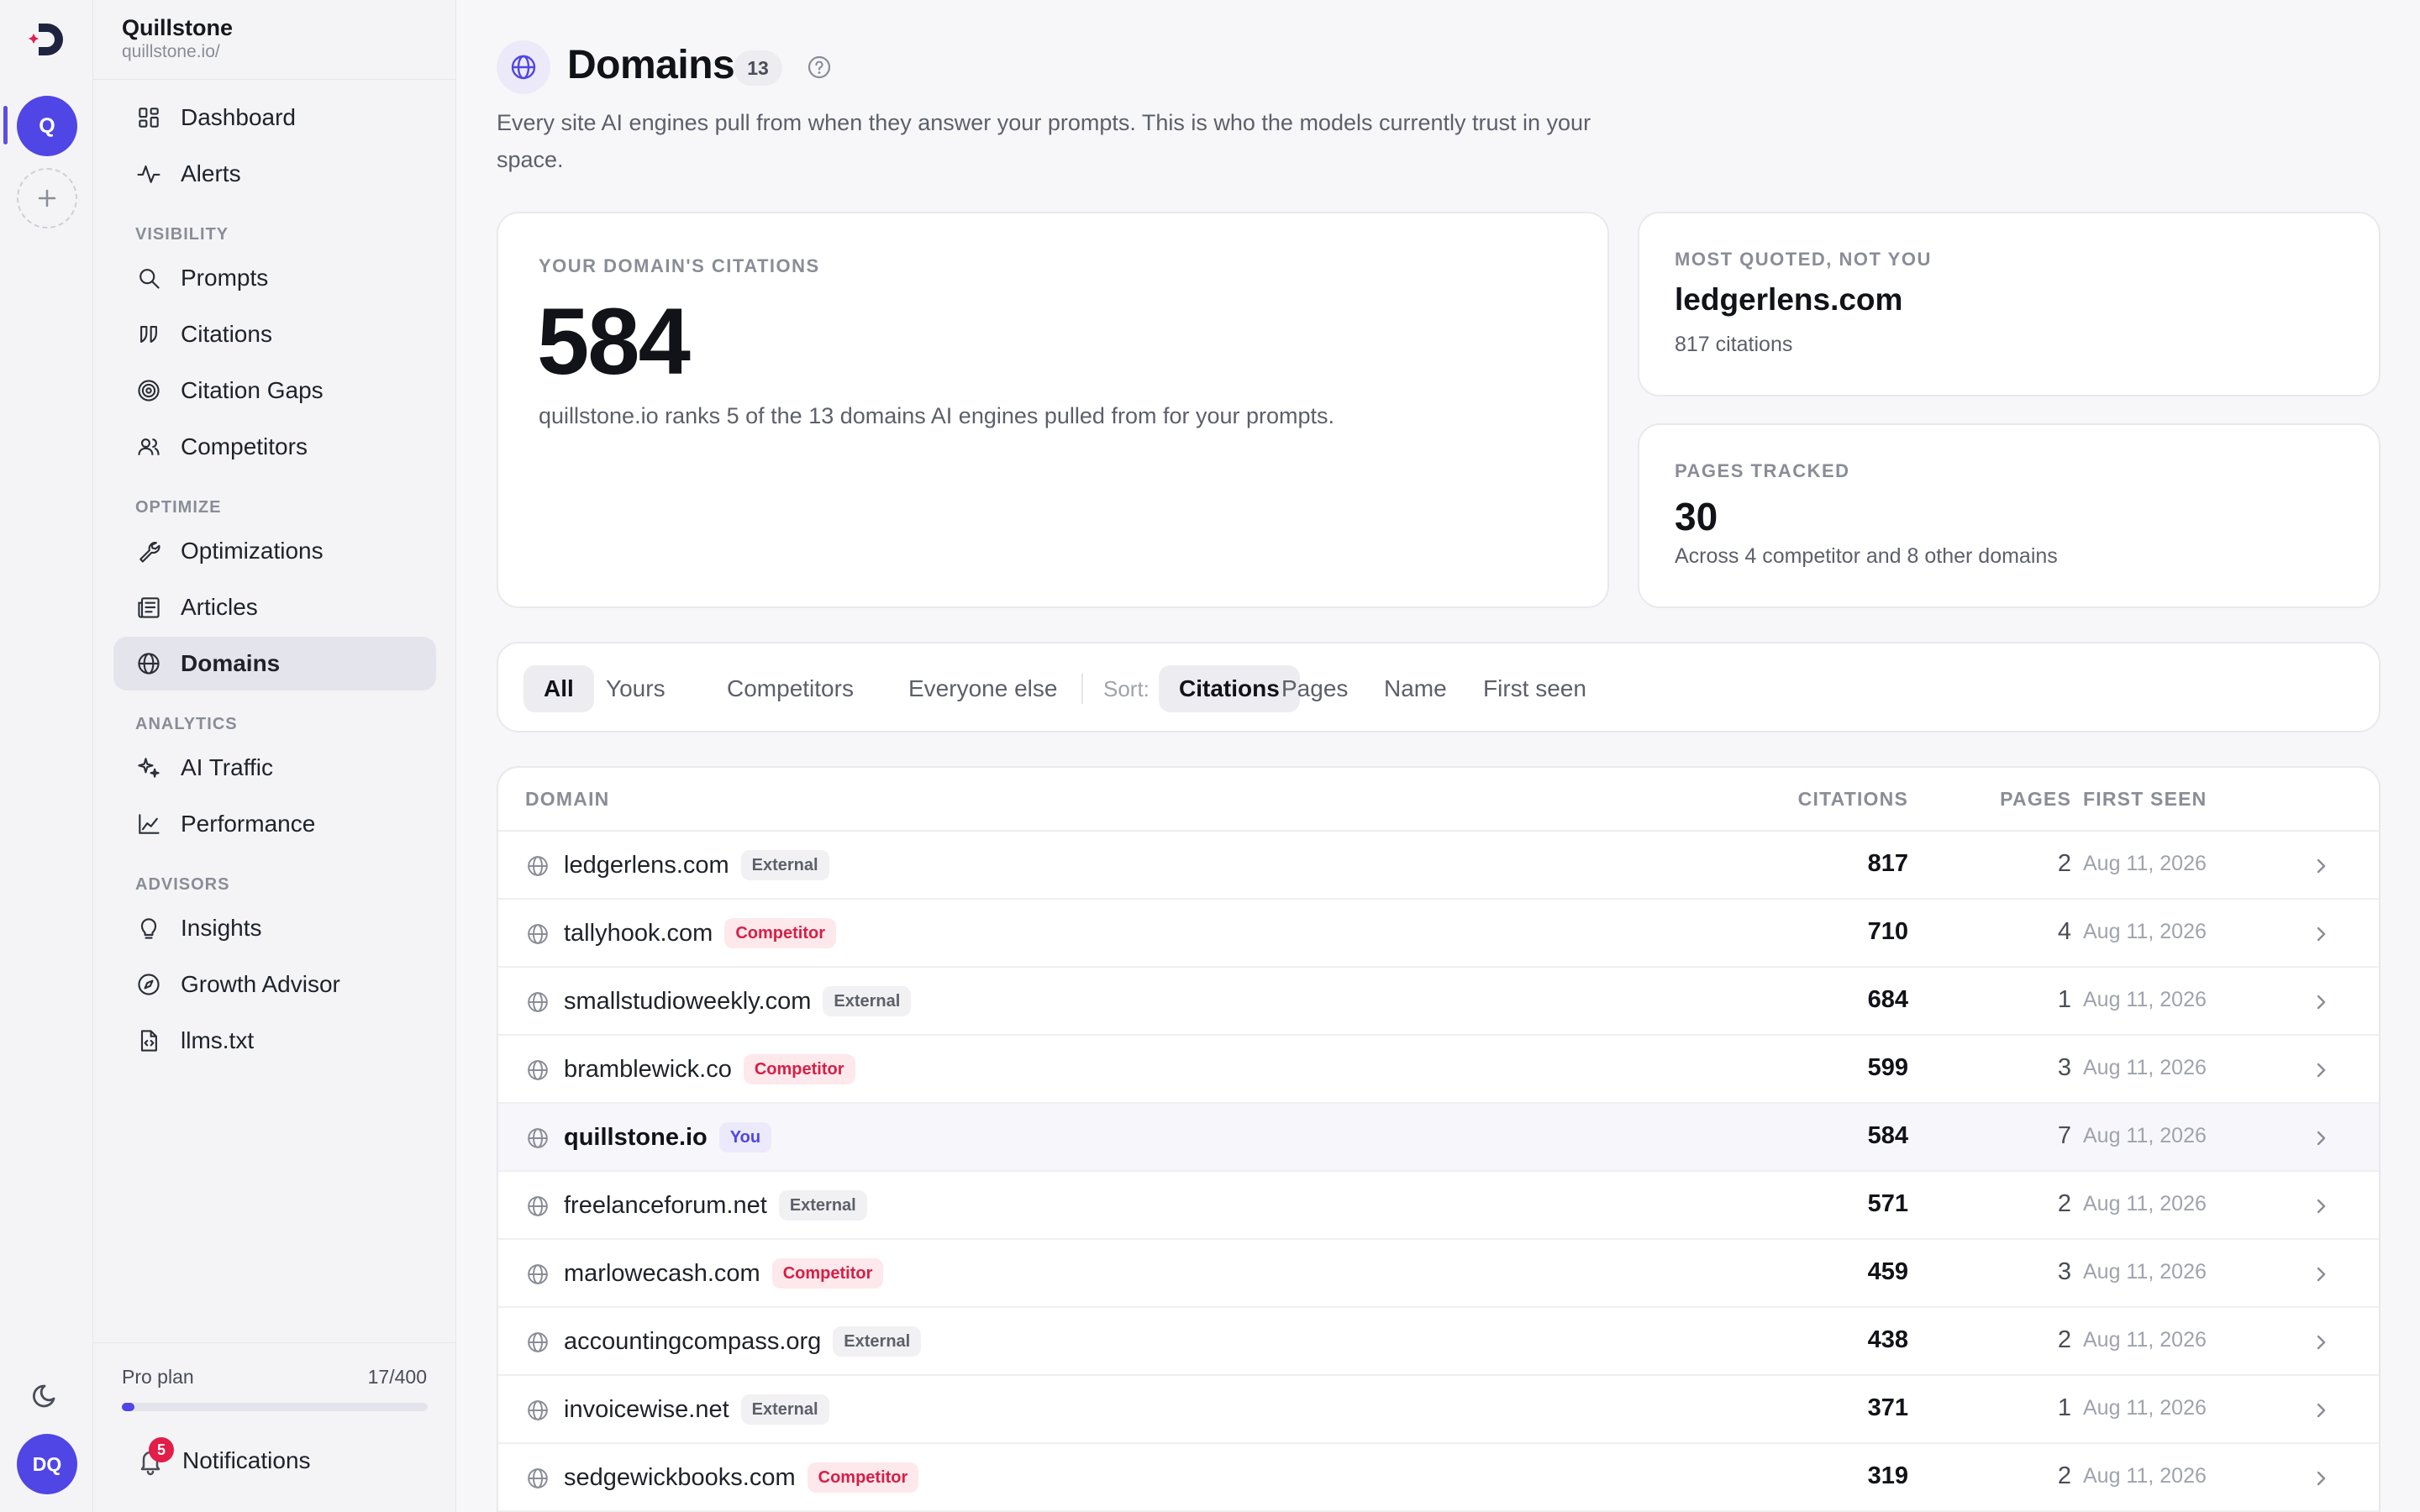  What do you see at coordinates (47, 1394) in the screenshot?
I see `moon-icon` at bounding box center [47, 1394].